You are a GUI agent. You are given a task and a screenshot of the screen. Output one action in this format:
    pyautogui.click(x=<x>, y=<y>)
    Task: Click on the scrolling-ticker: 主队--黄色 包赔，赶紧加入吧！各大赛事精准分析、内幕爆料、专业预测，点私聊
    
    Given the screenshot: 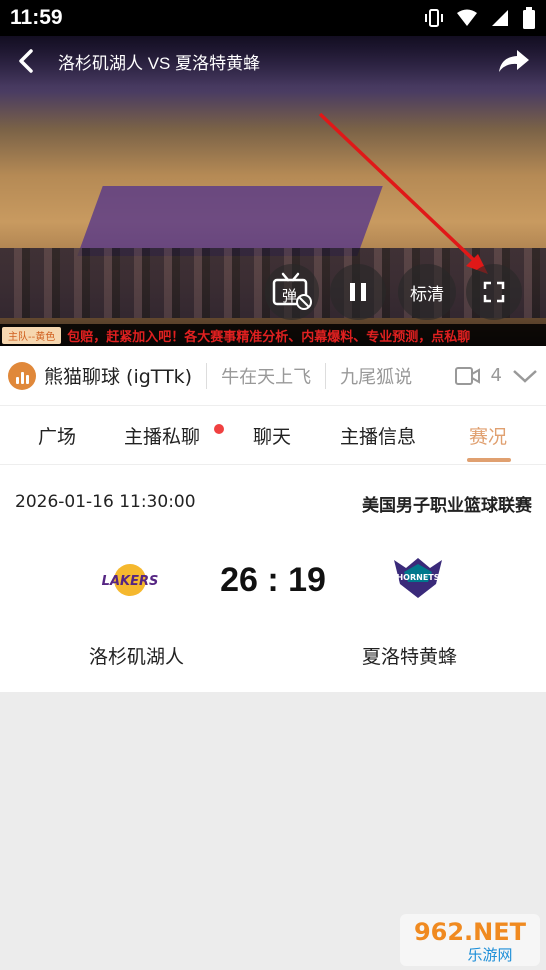 What is the action you would take?
    pyautogui.click(x=273, y=335)
    